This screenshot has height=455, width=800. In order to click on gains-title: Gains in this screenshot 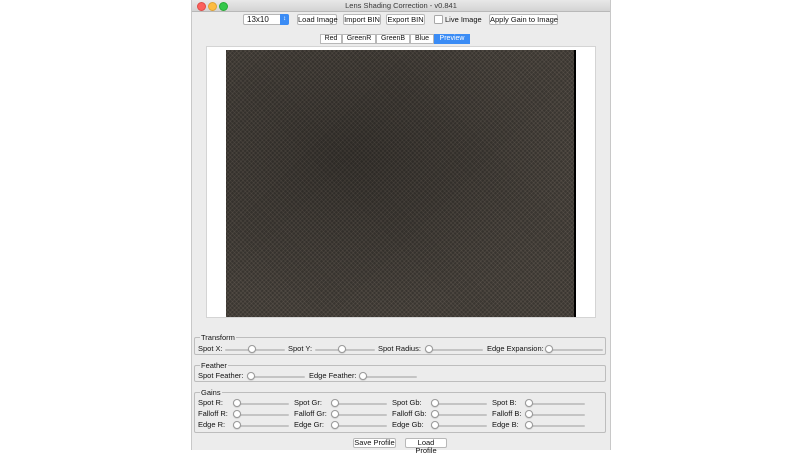, I will do `click(211, 392)`.